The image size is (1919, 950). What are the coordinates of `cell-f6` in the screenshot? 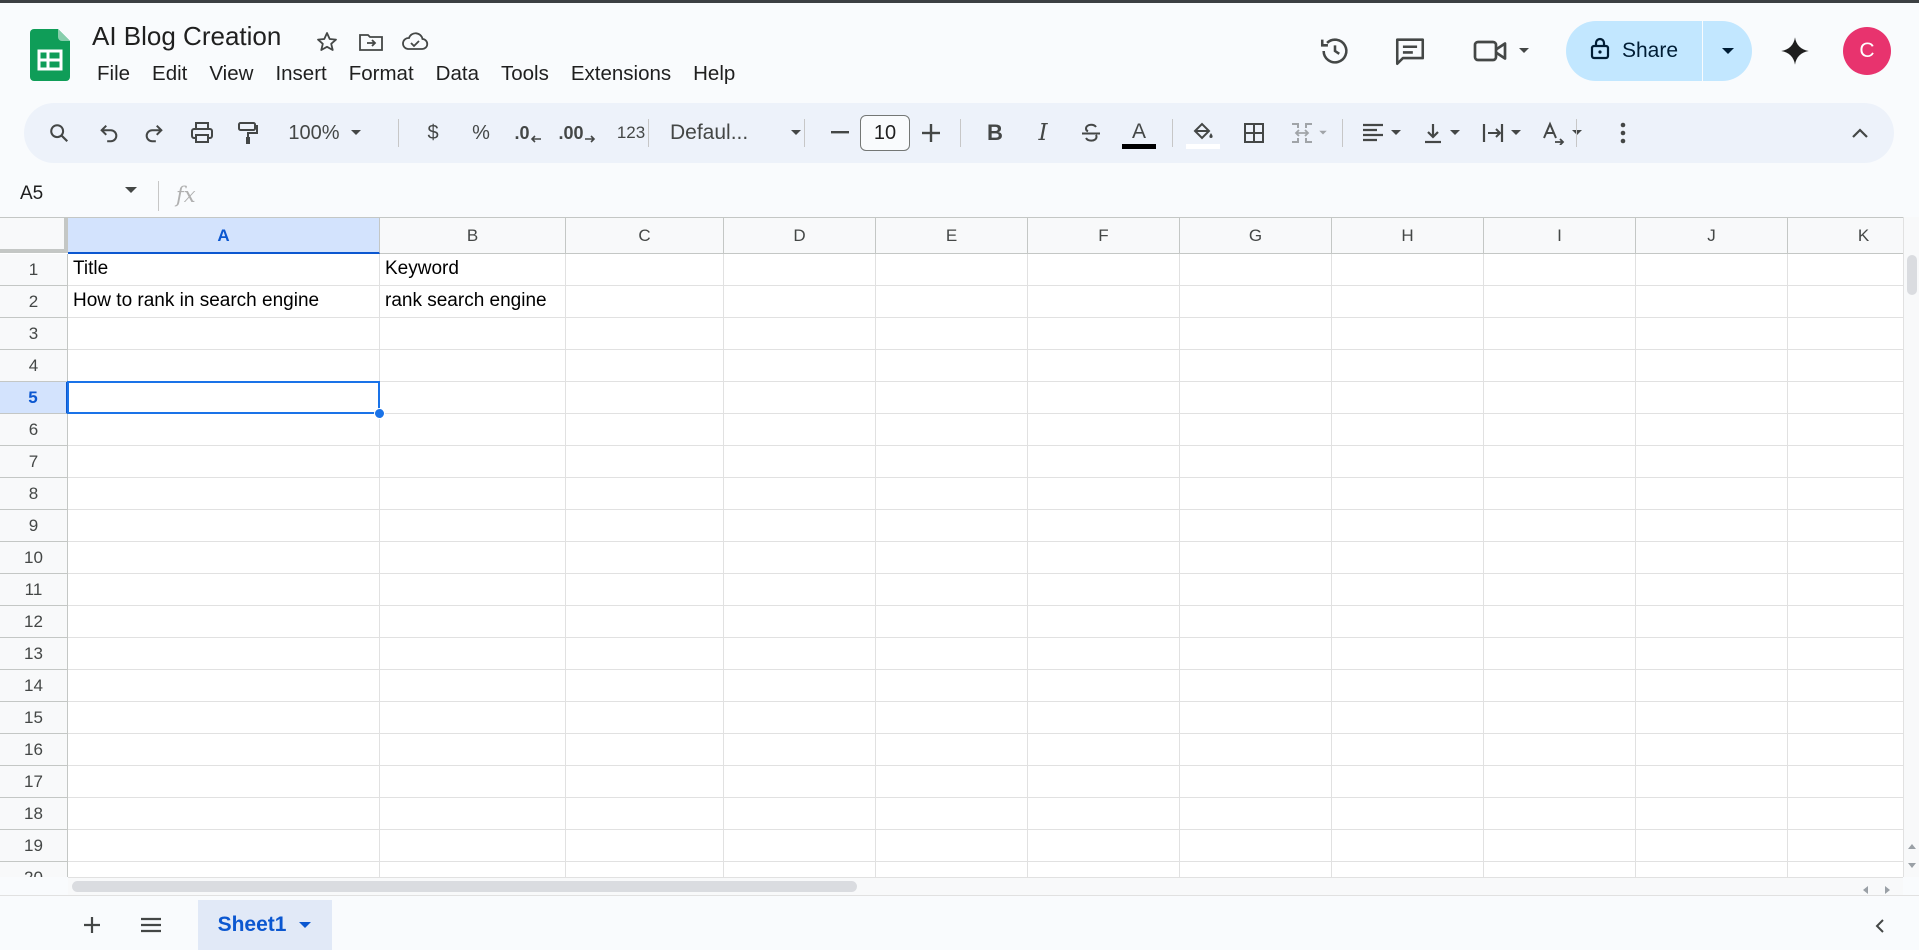 It's located at (1104, 430).